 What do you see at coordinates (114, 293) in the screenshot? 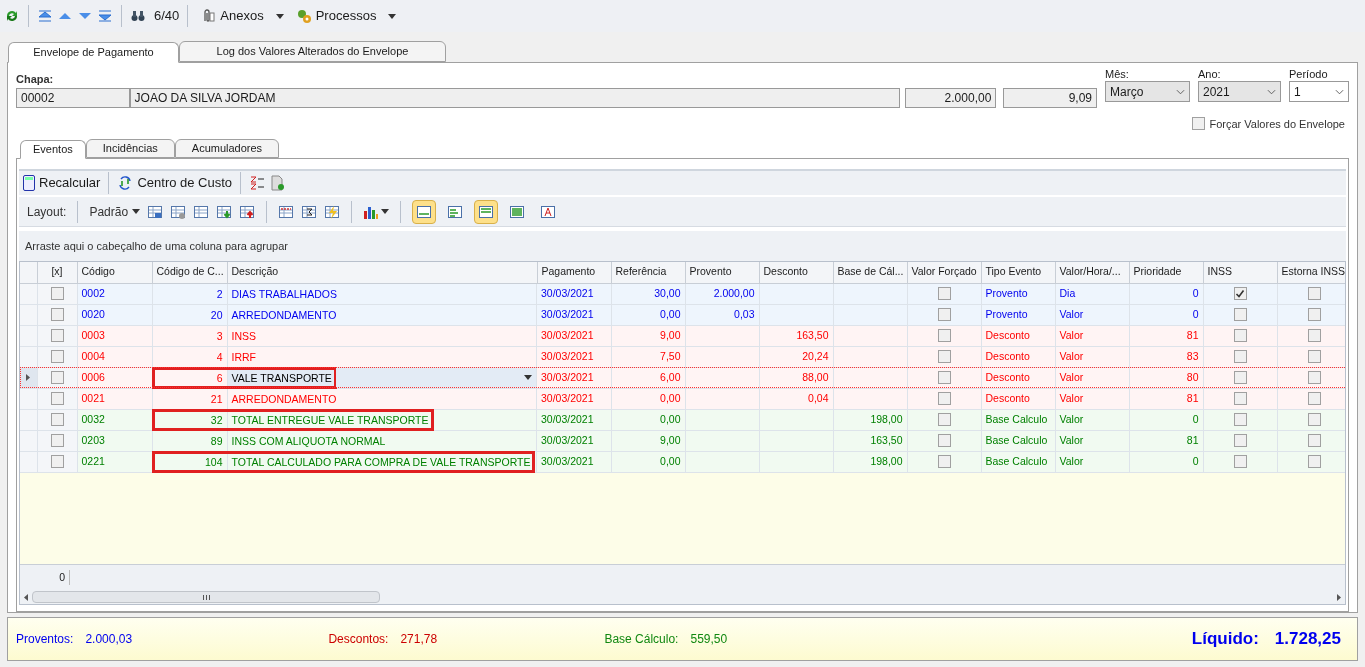
I see `table-cell: 0002` at bounding box center [114, 293].